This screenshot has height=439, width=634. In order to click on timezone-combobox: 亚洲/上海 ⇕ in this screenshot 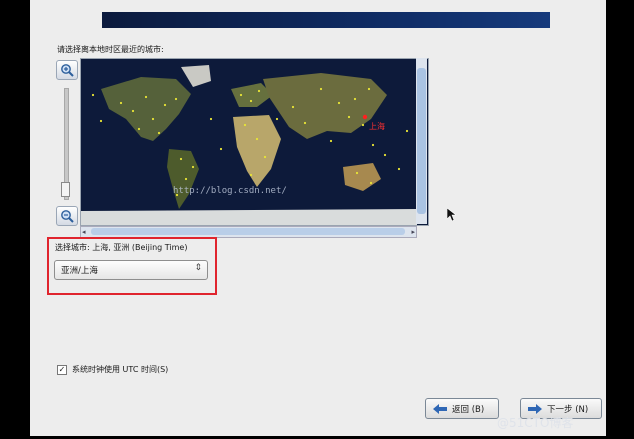, I will do `click(131, 270)`.